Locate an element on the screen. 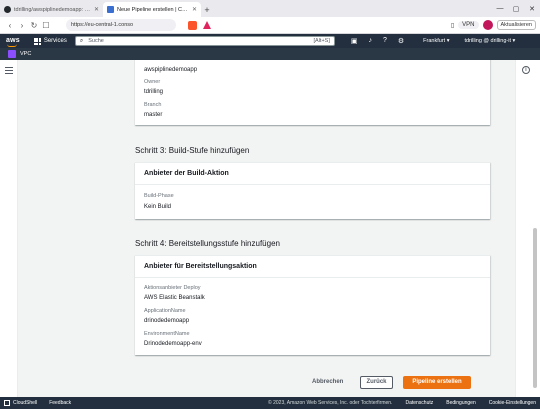 Image resolution: width=540 pixels, height=409 pixels. update-button: Aktualisieren is located at coordinates (516, 25).